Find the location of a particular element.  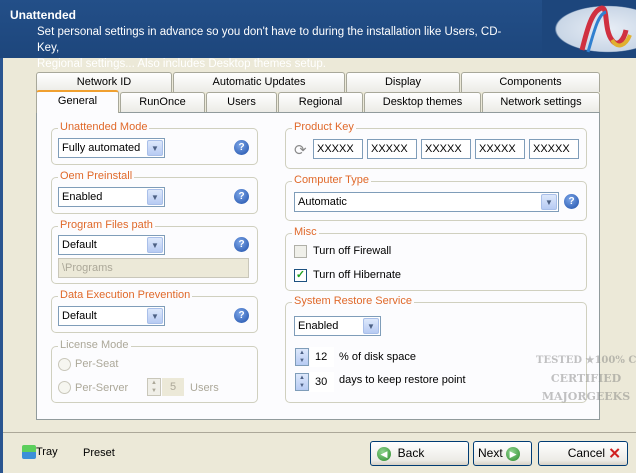

group-label: Unattended Mode is located at coordinates (104, 127).